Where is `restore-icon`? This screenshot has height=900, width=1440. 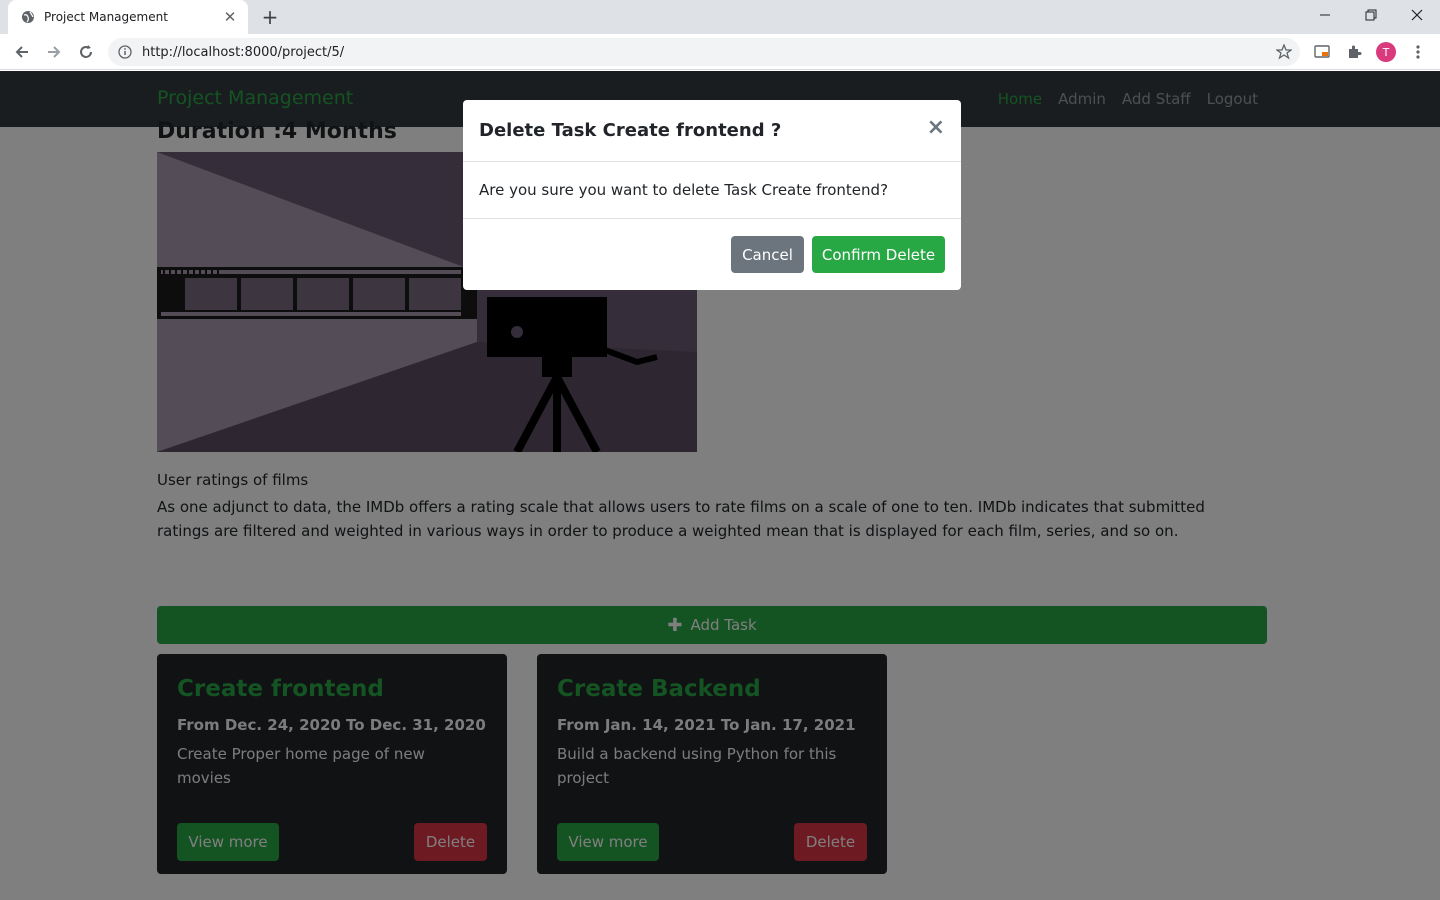
restore-icon is located at coordinates (1371, 15).